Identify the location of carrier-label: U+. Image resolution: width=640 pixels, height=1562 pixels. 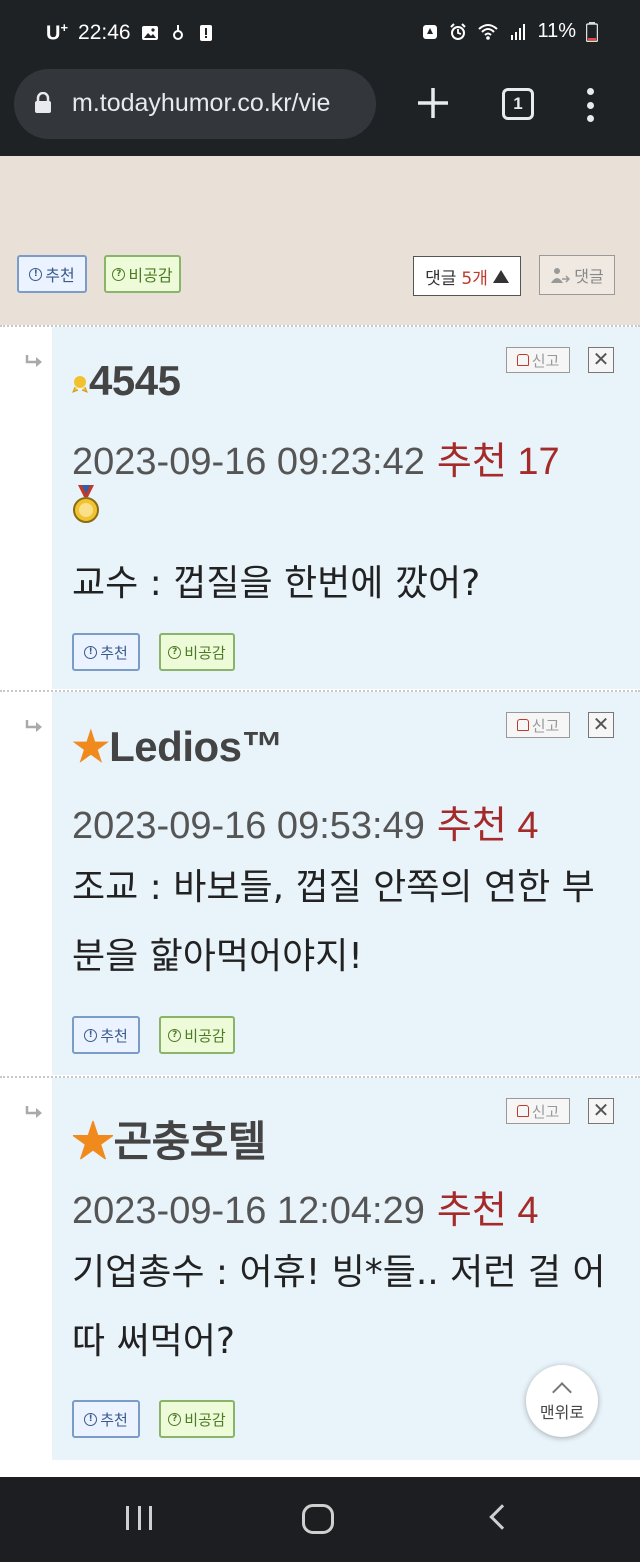
(57, 32).